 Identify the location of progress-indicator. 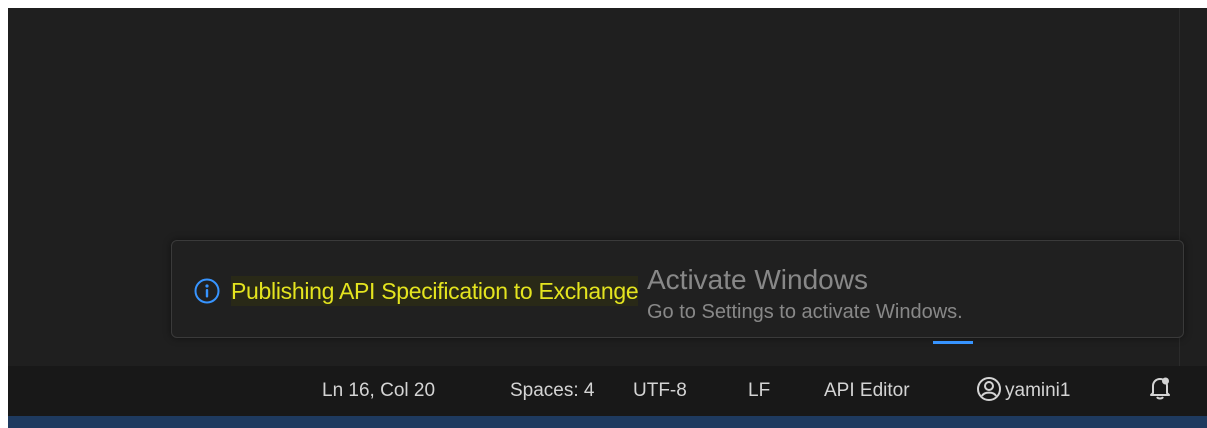
(953, 342).